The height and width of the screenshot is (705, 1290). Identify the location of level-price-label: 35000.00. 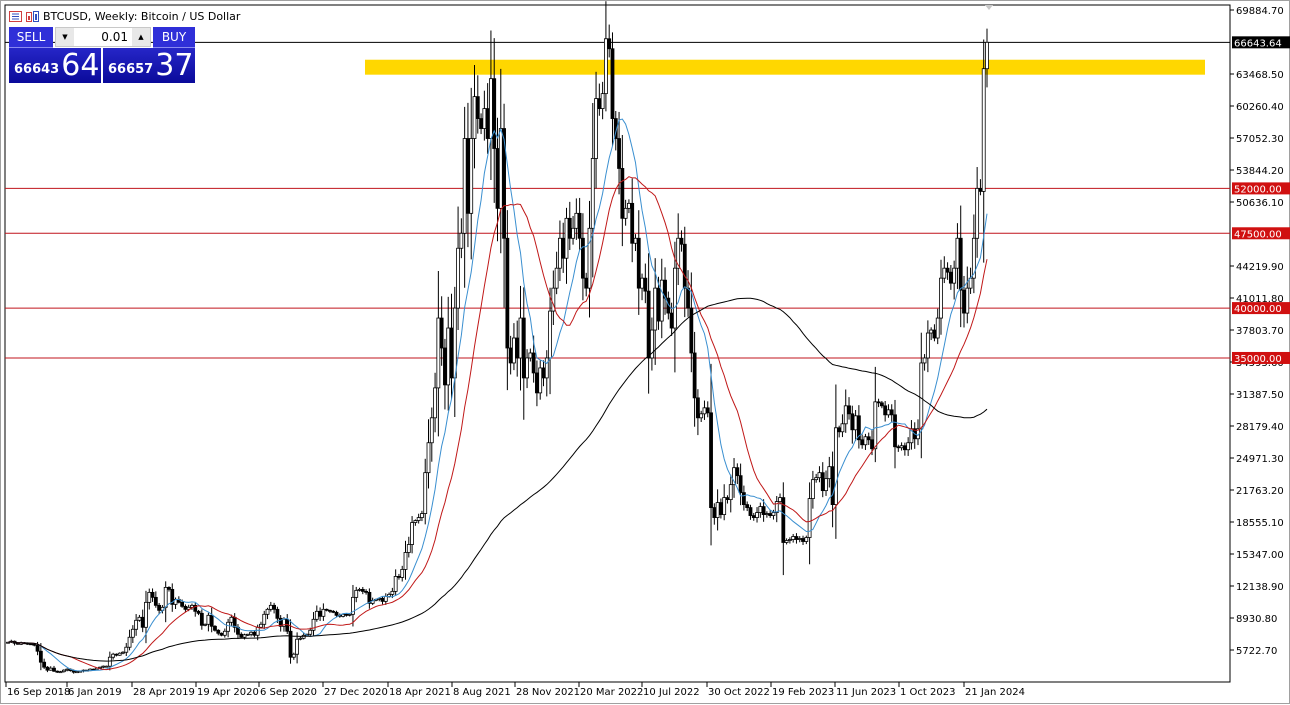
(1258, 359).